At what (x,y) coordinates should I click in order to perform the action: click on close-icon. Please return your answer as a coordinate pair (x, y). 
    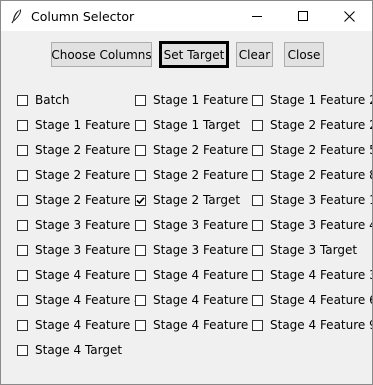
    Looking at the image, I should click on (349, 16).